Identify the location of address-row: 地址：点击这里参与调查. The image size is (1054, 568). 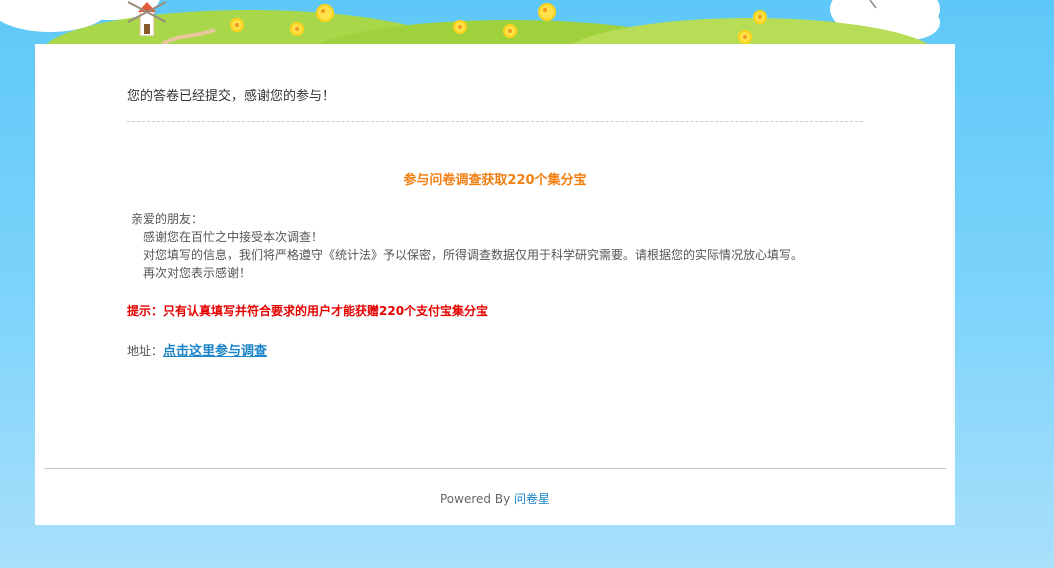
(197, 349).